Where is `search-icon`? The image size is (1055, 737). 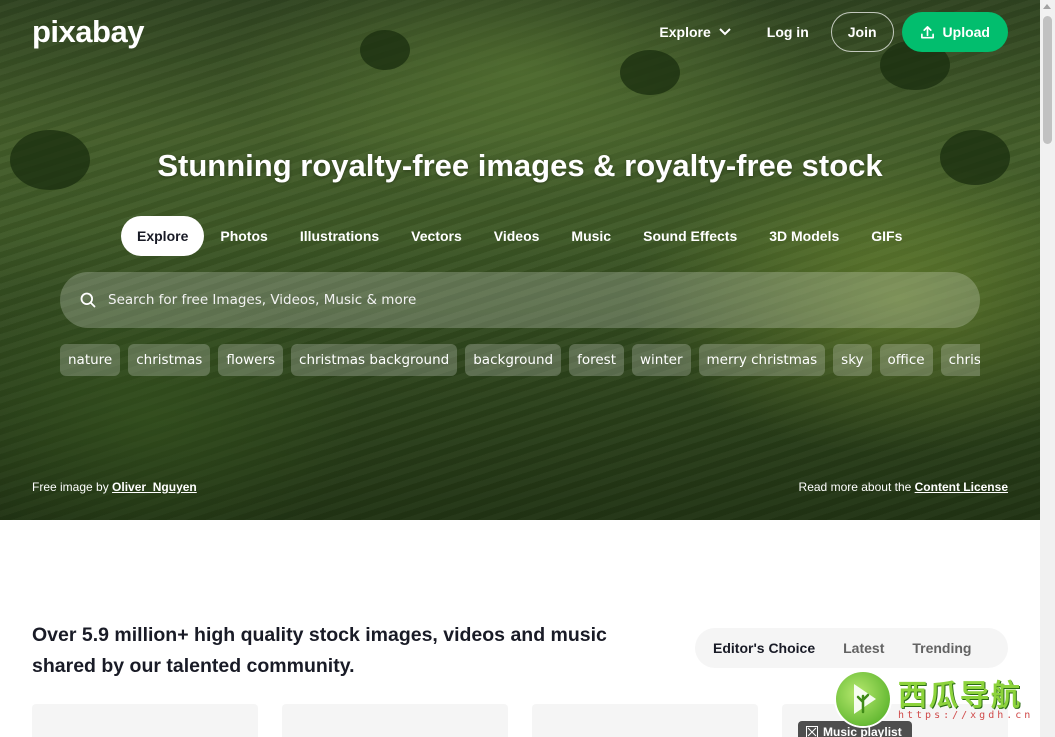 search-icon is located at coordinates (88, 300).